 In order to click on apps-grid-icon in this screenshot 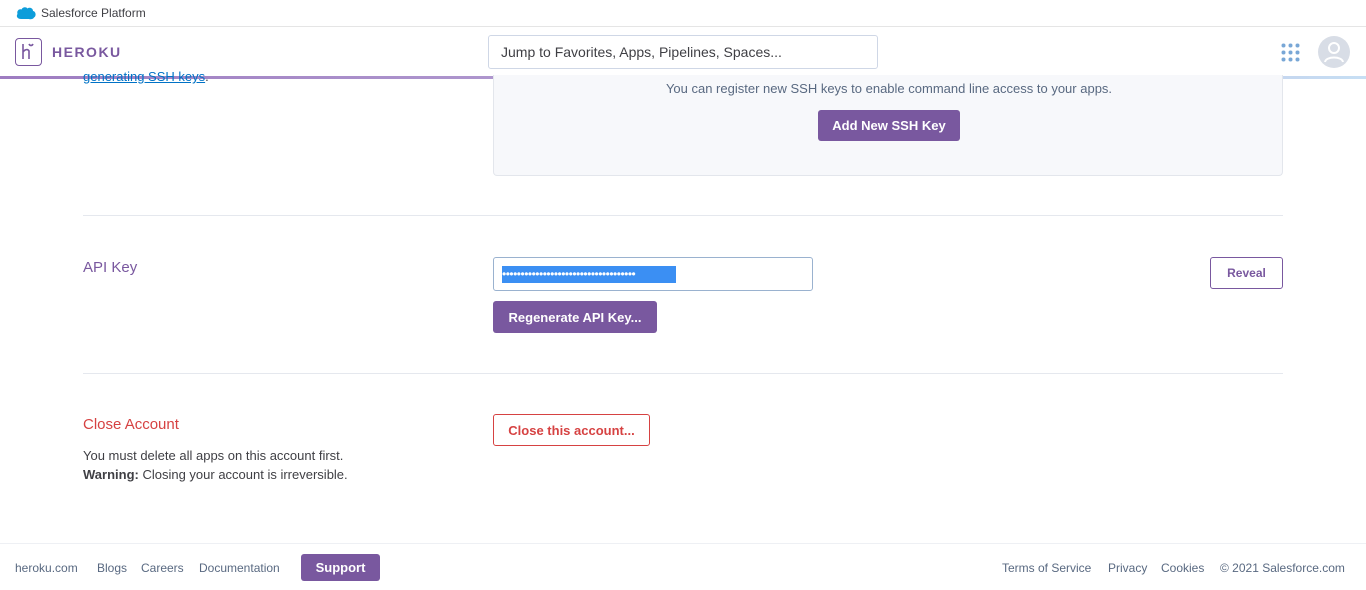, I will do `click(1290, 52)`.